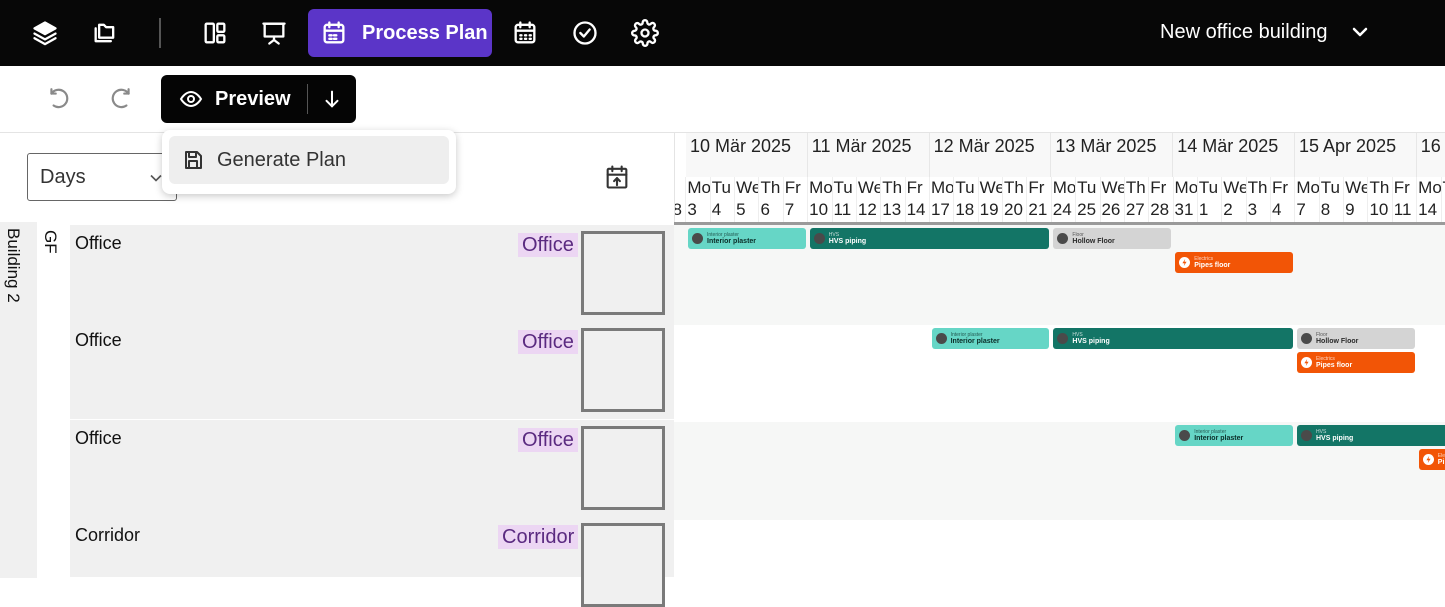 The width and height of the screenshot is (1445, 607). I want to click on task-category: Floor, so click(1322, 334).